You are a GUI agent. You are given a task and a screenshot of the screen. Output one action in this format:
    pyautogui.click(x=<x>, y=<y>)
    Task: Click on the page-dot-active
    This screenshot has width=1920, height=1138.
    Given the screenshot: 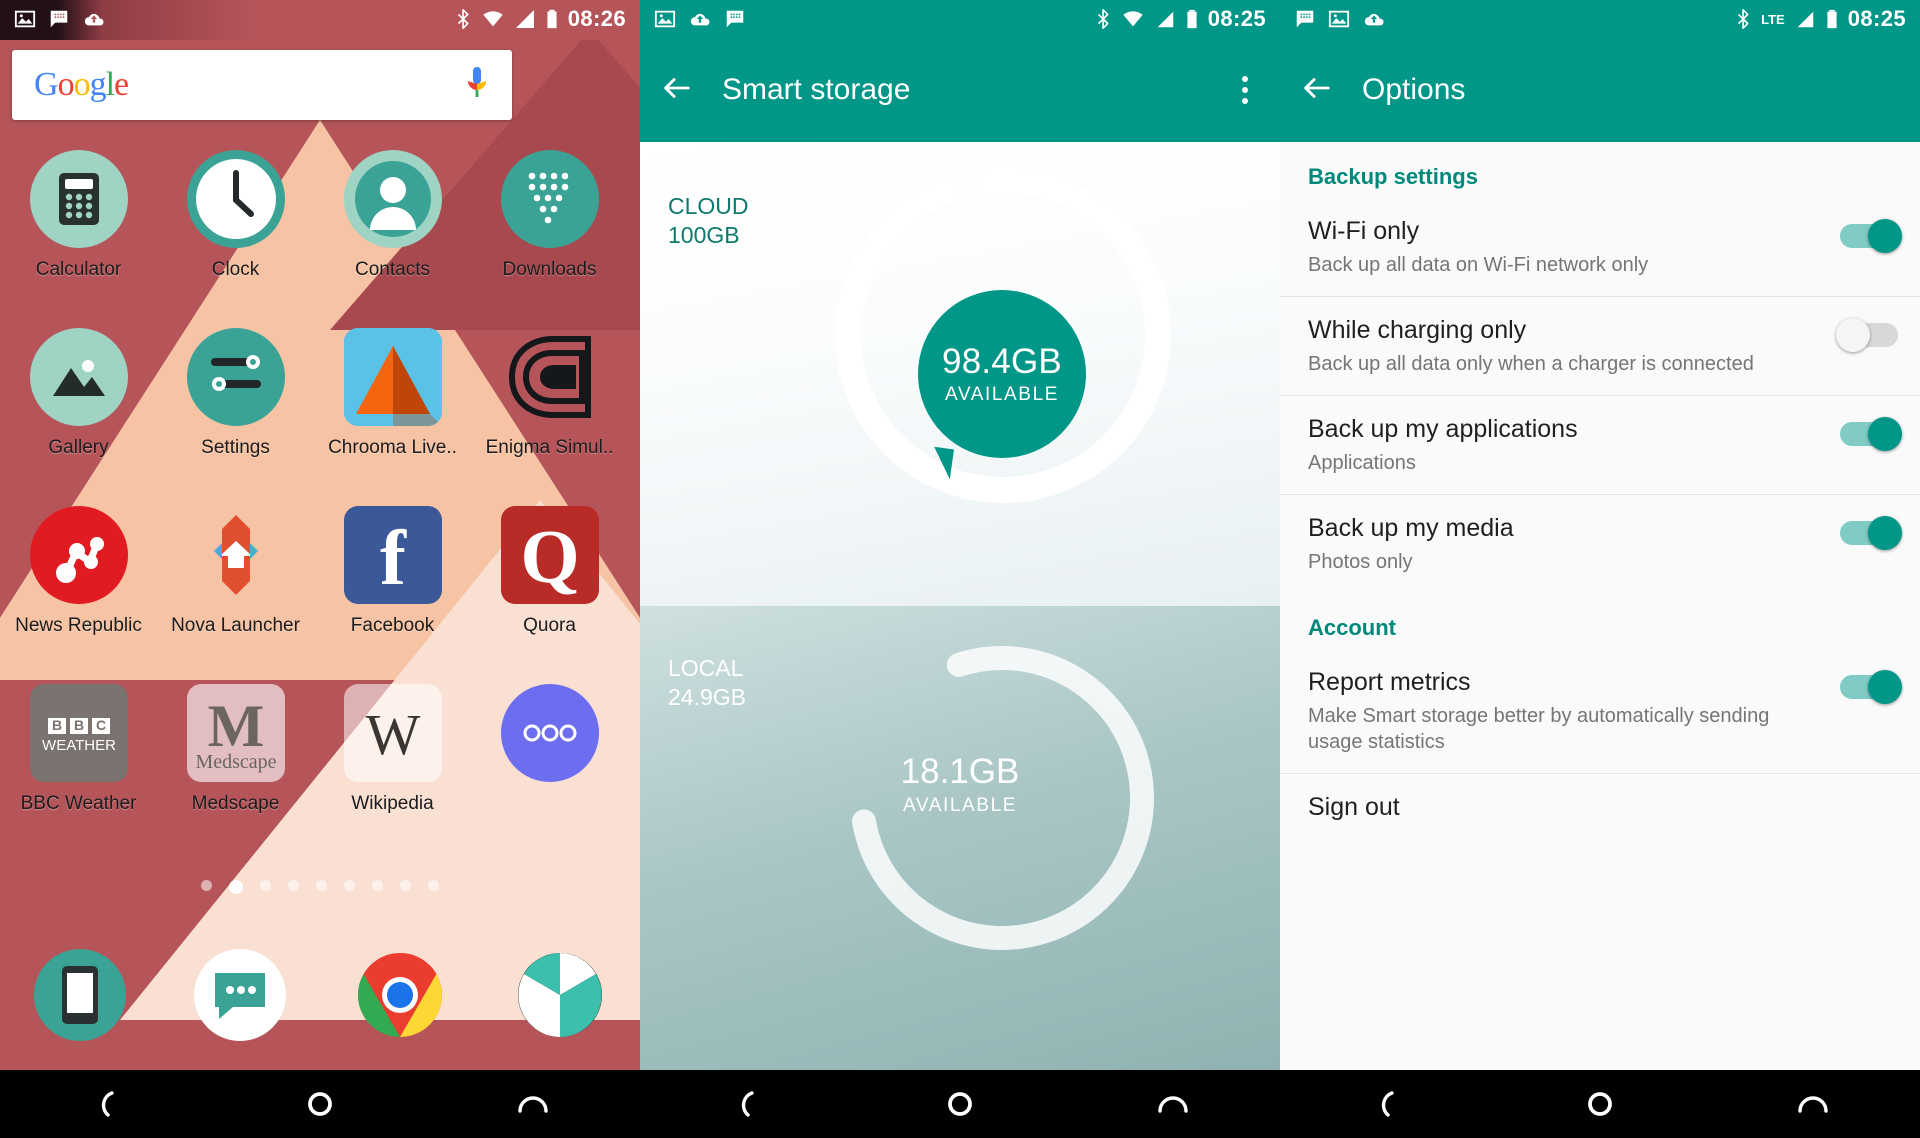 What is the action you would take?
    pyautogui.click(x=236, y=887)
    